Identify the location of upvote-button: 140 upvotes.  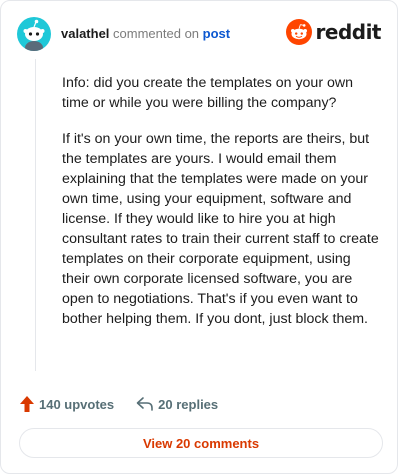
(66, 404).